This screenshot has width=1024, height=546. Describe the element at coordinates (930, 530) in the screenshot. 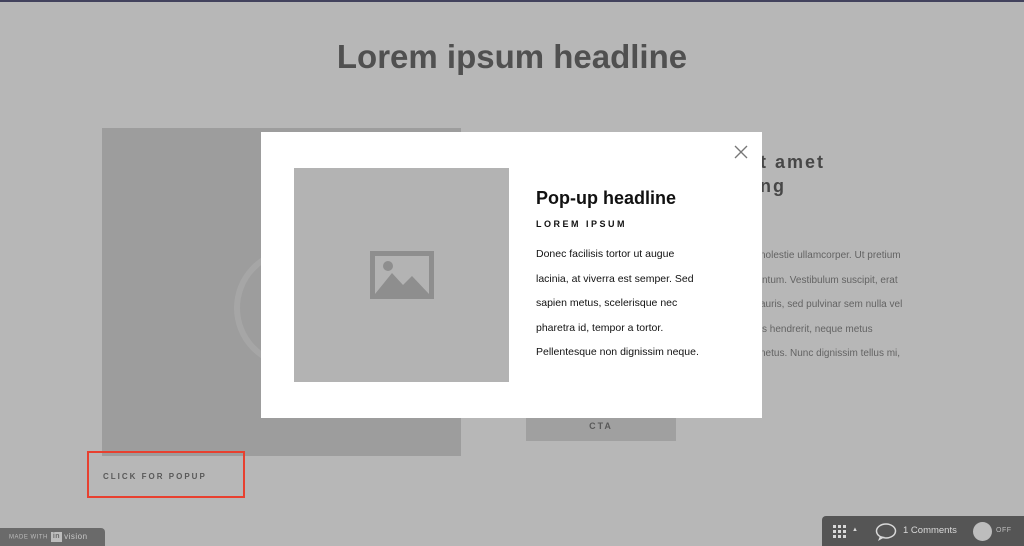

I see `comments-count-label: 1 Comments` at that location.